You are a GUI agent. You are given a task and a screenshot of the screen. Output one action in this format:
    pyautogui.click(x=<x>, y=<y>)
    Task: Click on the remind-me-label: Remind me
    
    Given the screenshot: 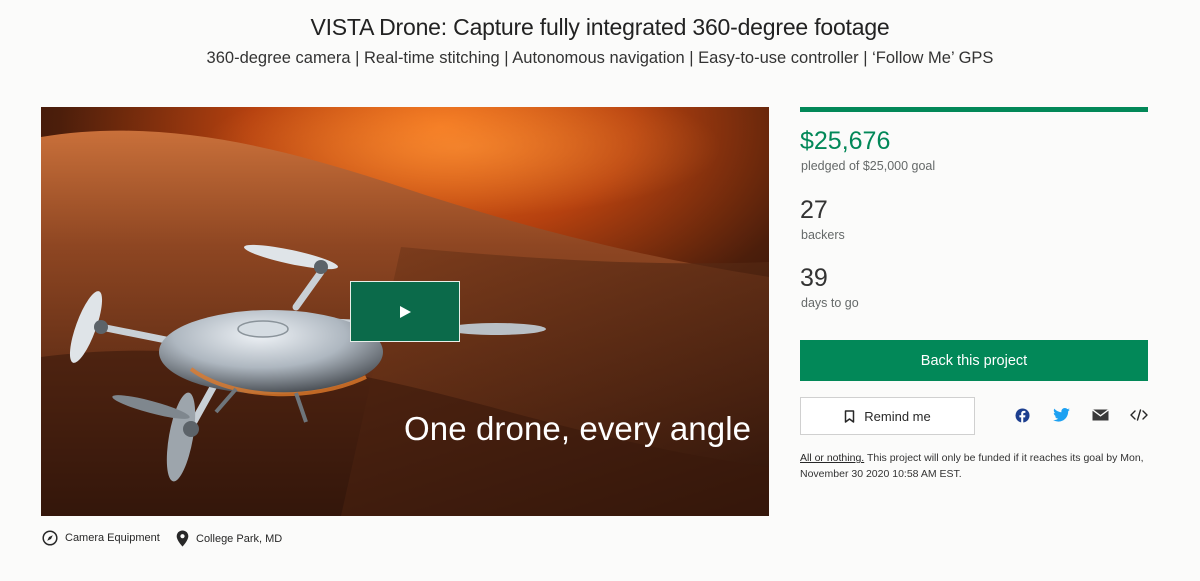 What is the action you would take?
    pyautogui.click(x=897, y=416)
    